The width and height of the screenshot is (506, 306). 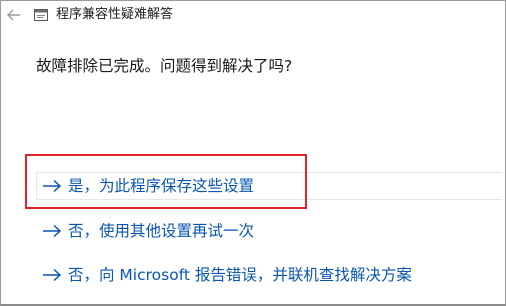 What do you see at coordinates (161, 186) in the screenshot?
I see `option-label: 是，为此程序保存这些设置` at bounding box center [161, 186].